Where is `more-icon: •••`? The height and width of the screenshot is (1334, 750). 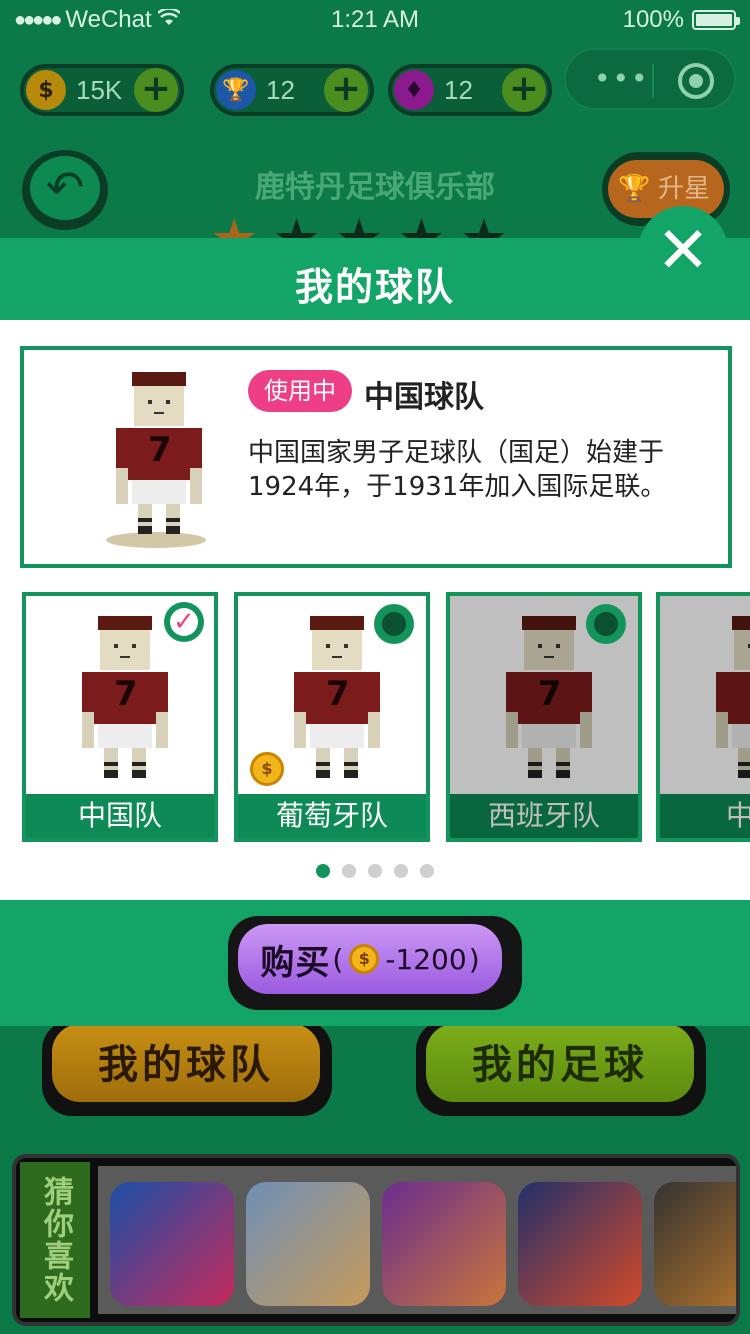 more-icon: ••• is located at coordinates (622, 78).